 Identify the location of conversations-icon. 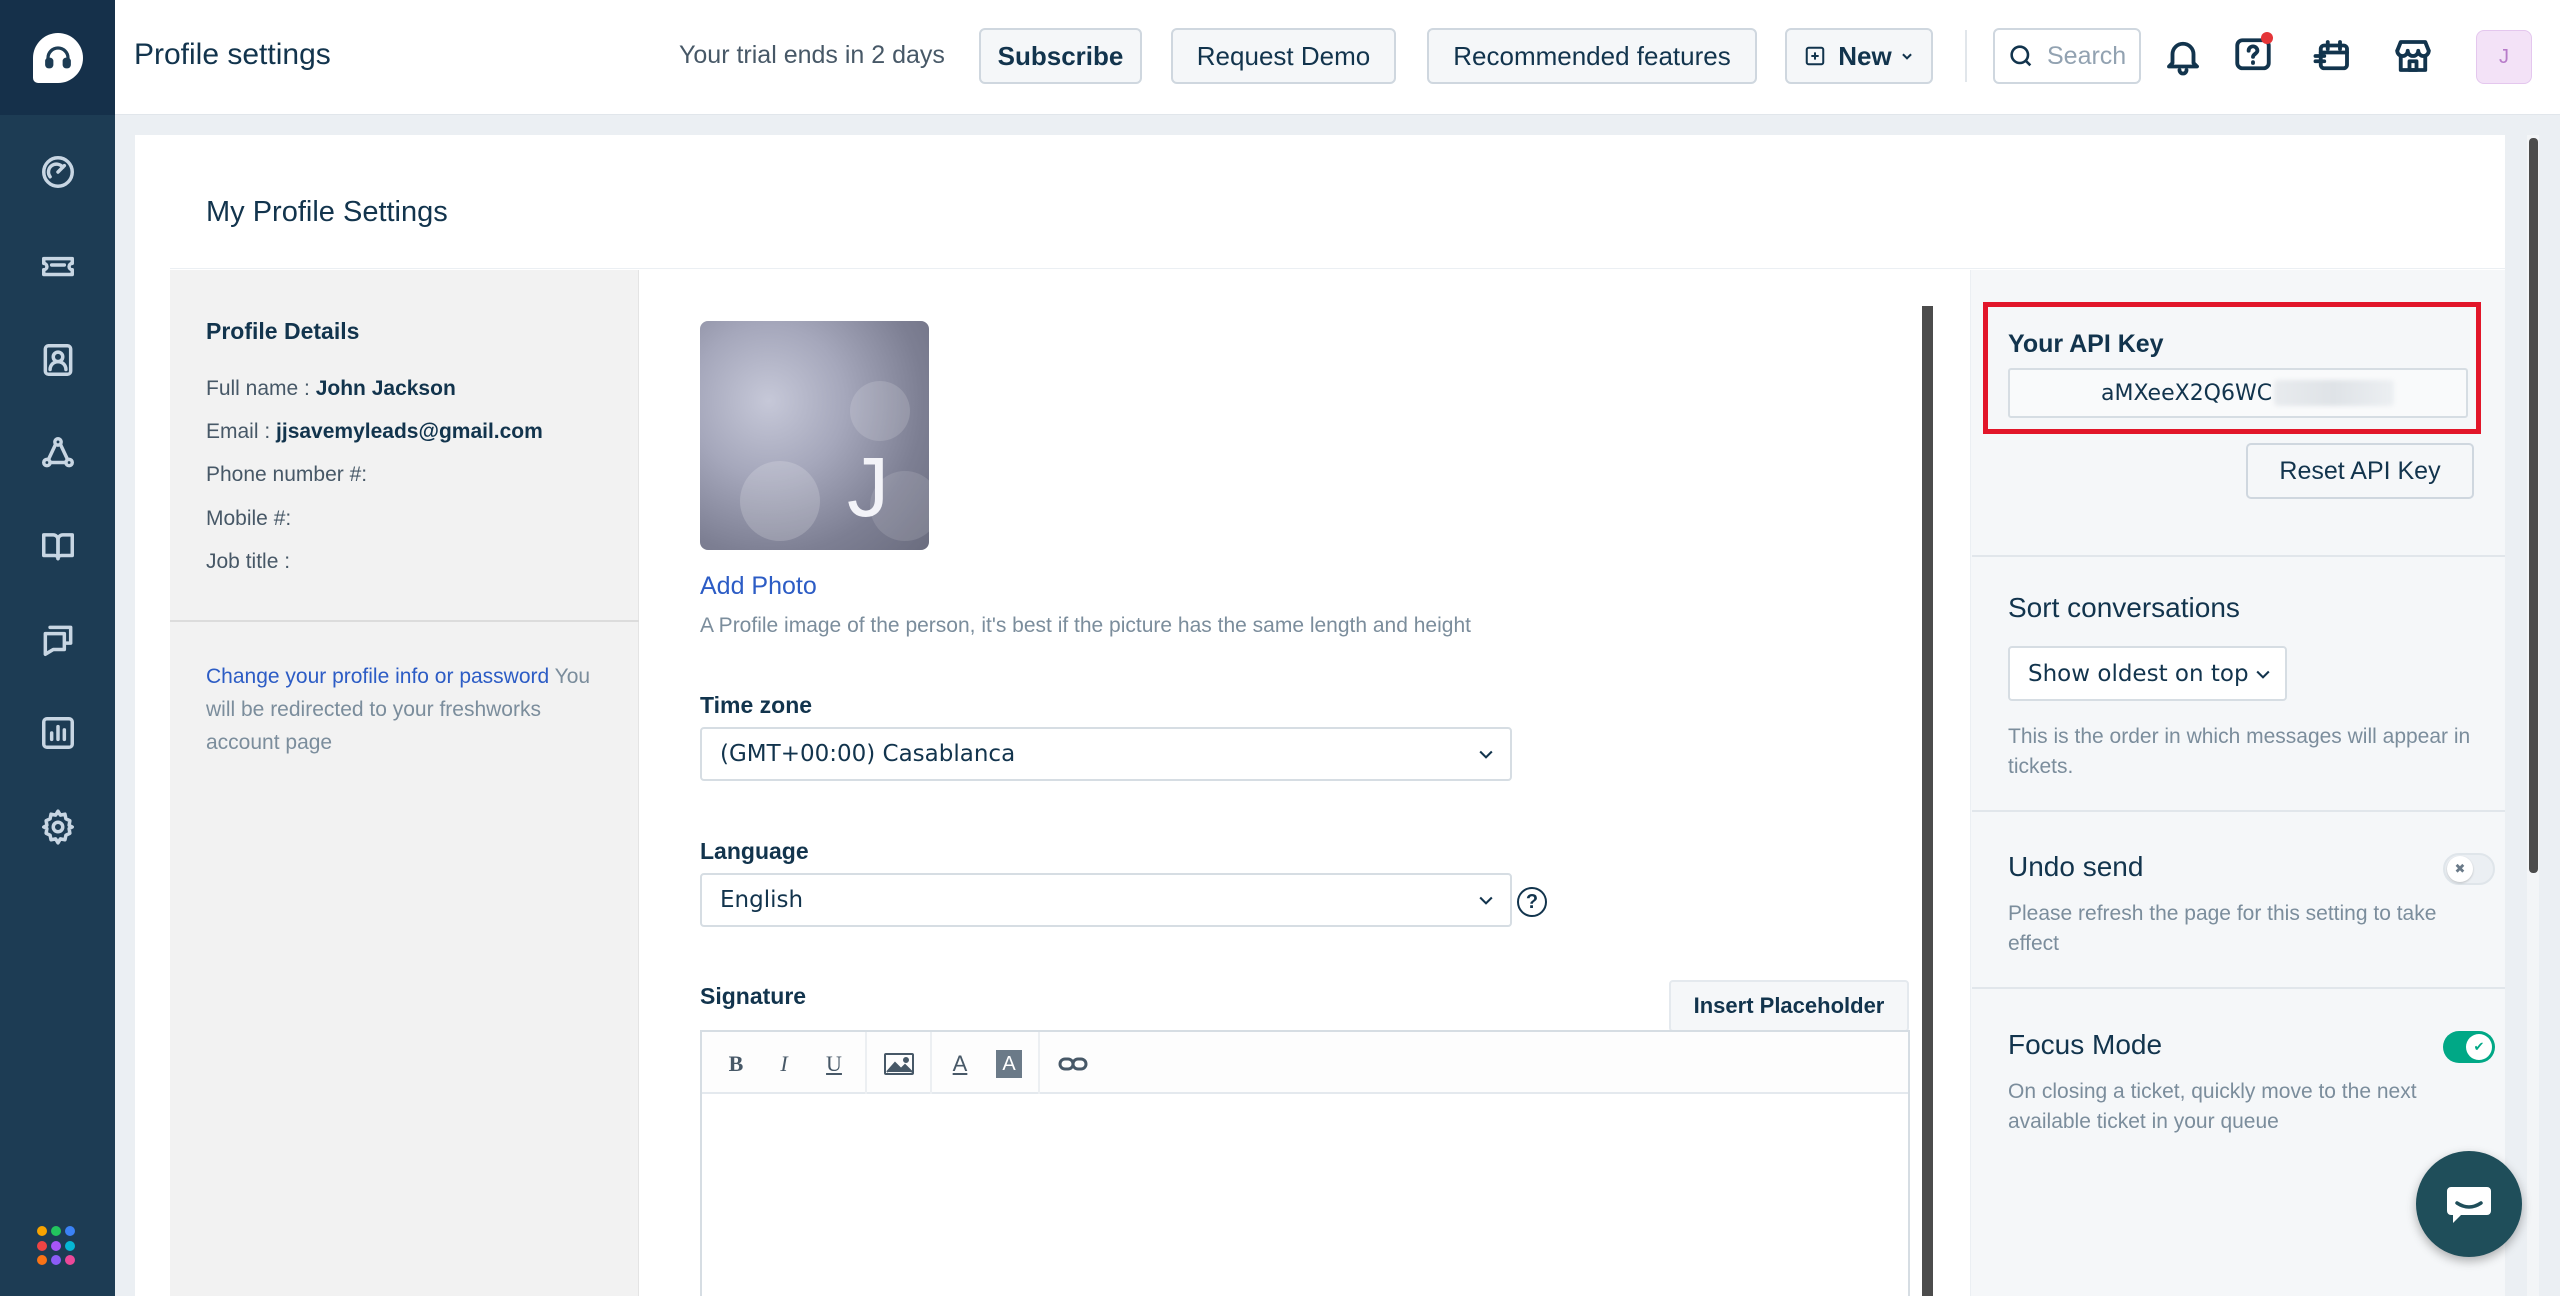
(57, 639).